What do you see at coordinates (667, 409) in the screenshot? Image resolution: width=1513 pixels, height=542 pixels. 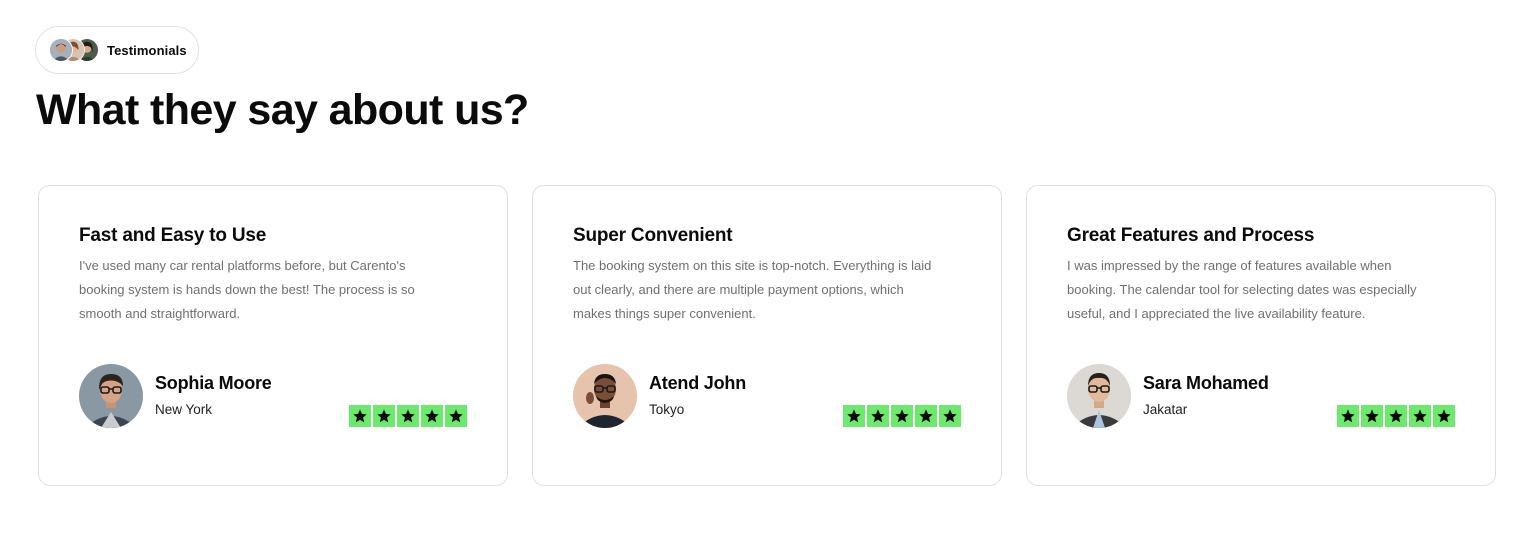 I see `reviewer-location: Tokyo` at bounding box center [667, 409].